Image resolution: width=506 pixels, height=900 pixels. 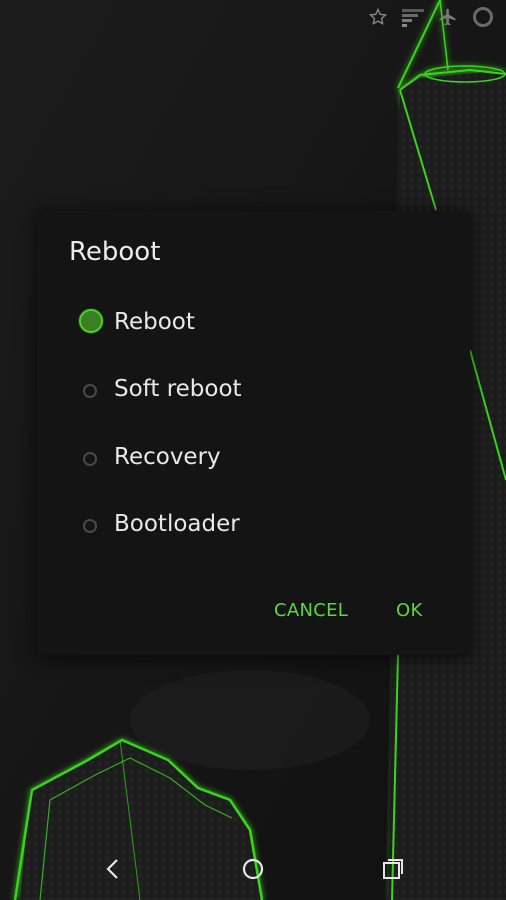 I want to click on home-icon, so click(x=253, y=869).